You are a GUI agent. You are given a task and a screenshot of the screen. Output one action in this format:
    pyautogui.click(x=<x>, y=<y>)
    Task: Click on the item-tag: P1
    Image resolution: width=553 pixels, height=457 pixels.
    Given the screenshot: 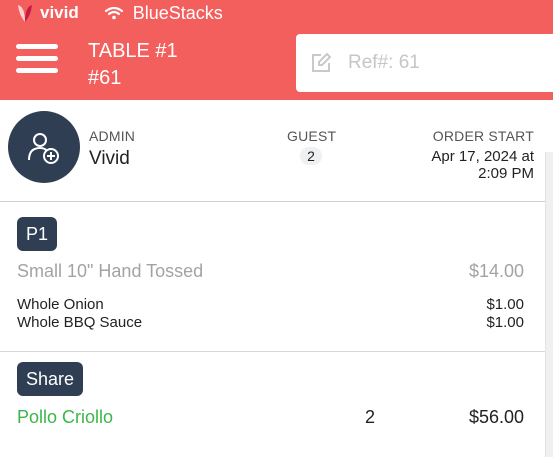 What is the action you would take?
    pyautogui.click(x=37, y=234)
    